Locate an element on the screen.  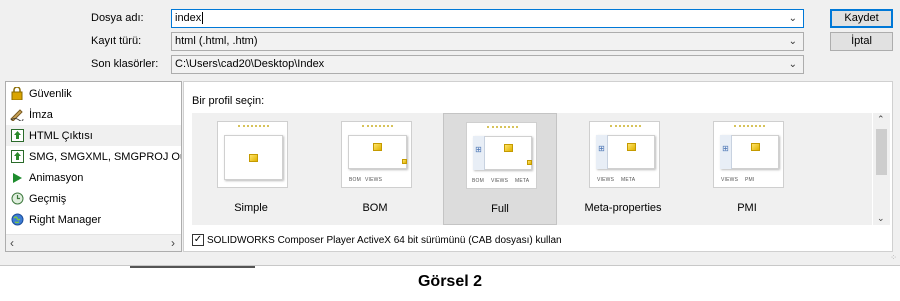
profile-tag: PMI is located at coordinates (750, 180).